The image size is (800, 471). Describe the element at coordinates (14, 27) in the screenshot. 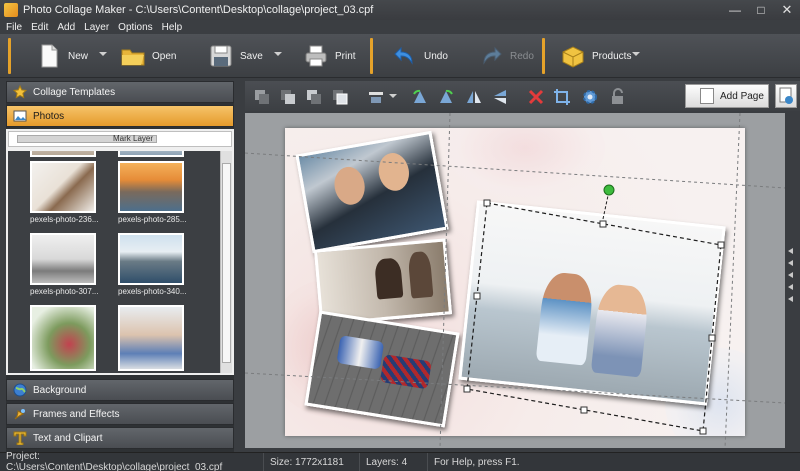

I see `menu-file: File` at that location.